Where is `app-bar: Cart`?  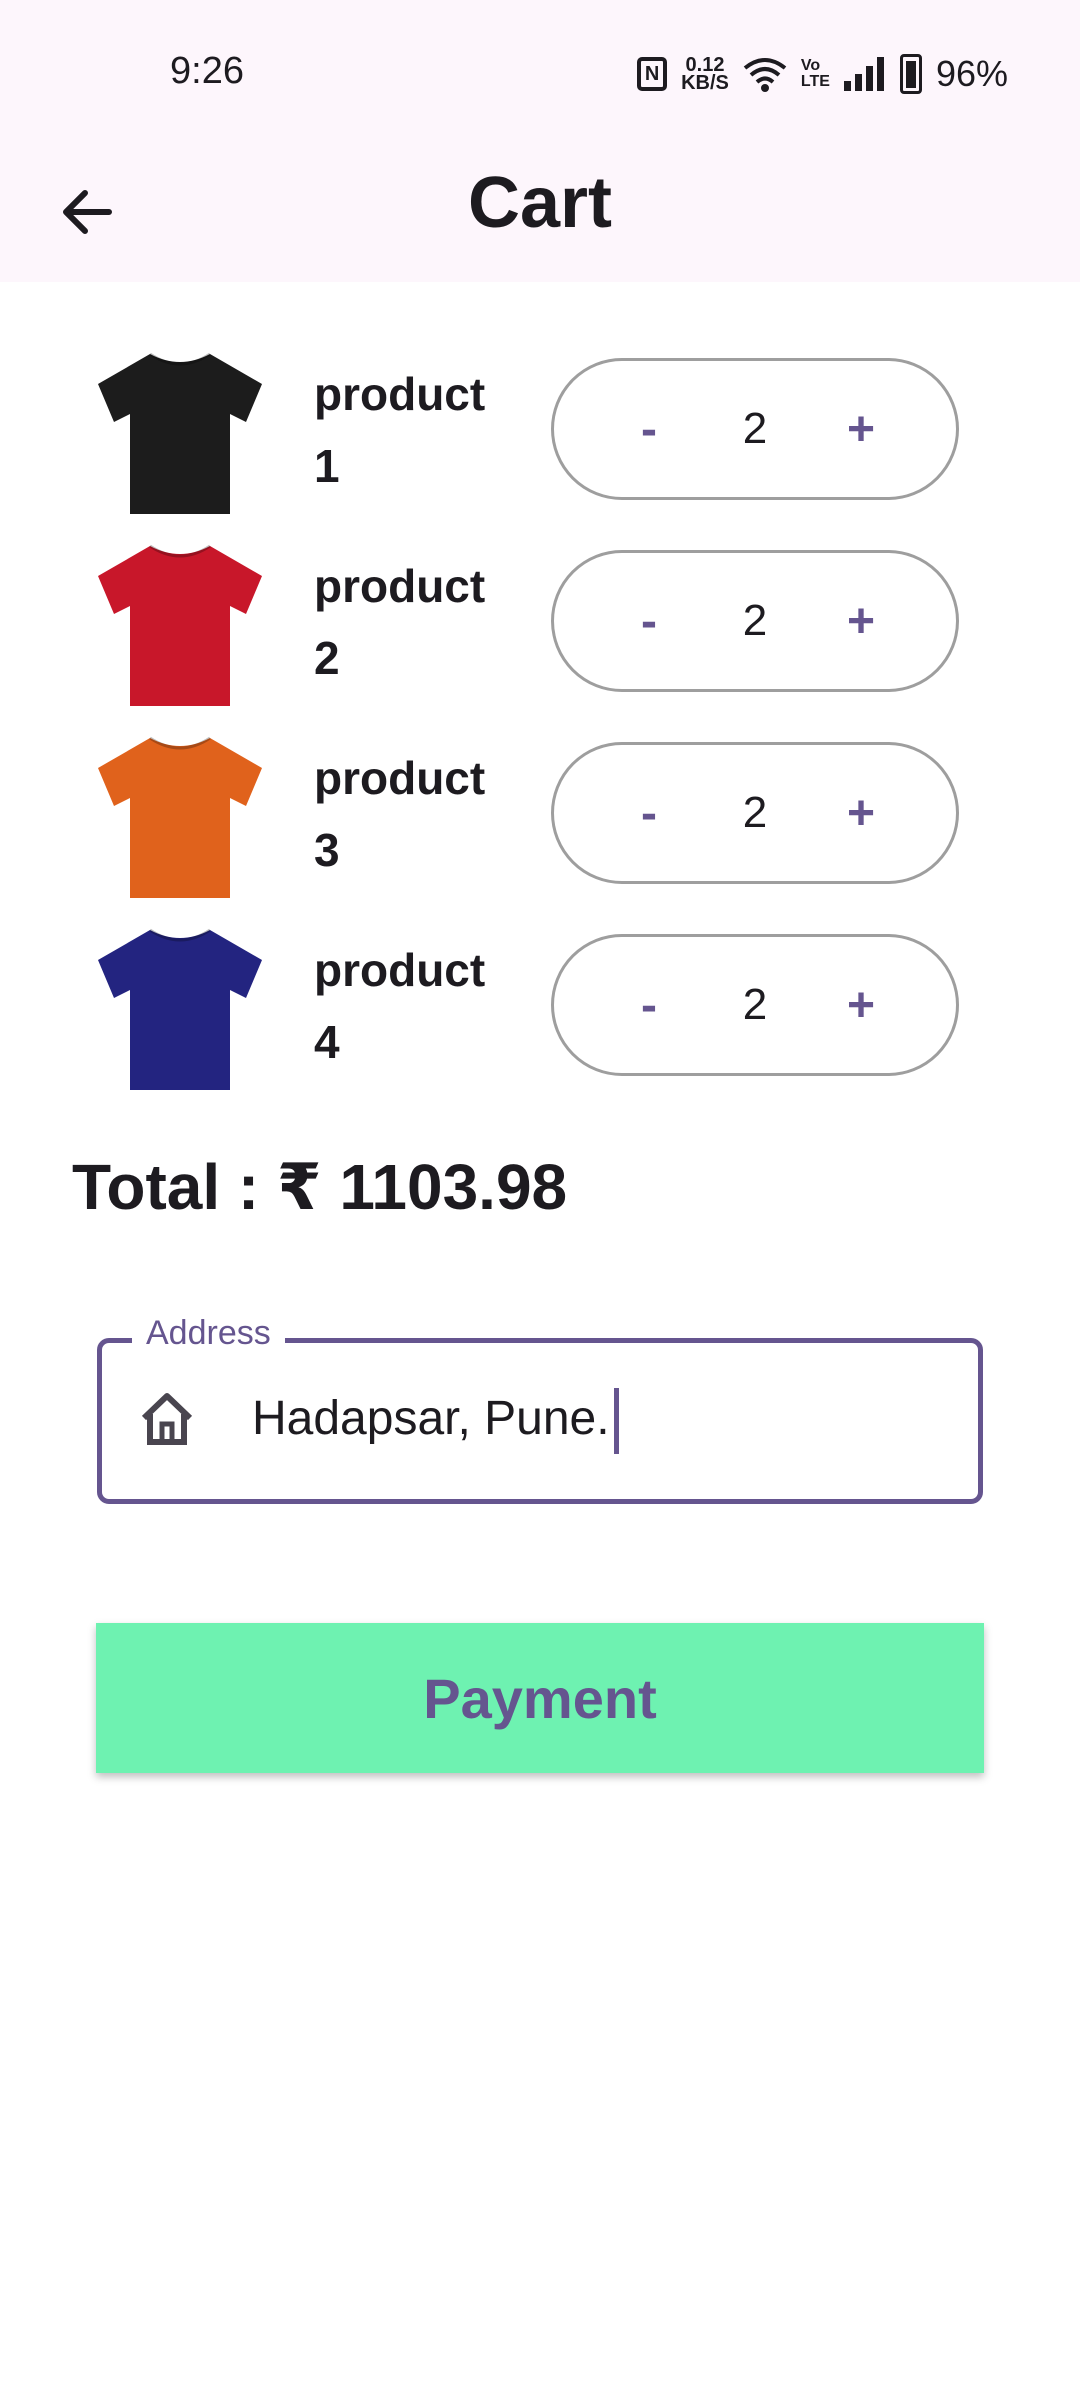 app-bar: Cart is located at coordinates (540, 211).